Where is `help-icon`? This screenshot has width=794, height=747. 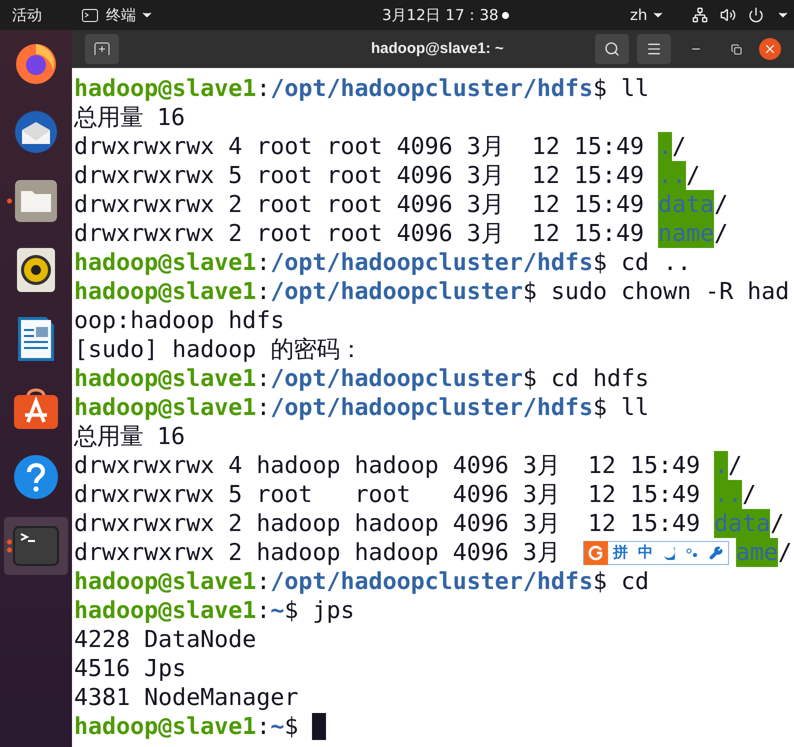 help-icon is located at coordinates (36, 477).